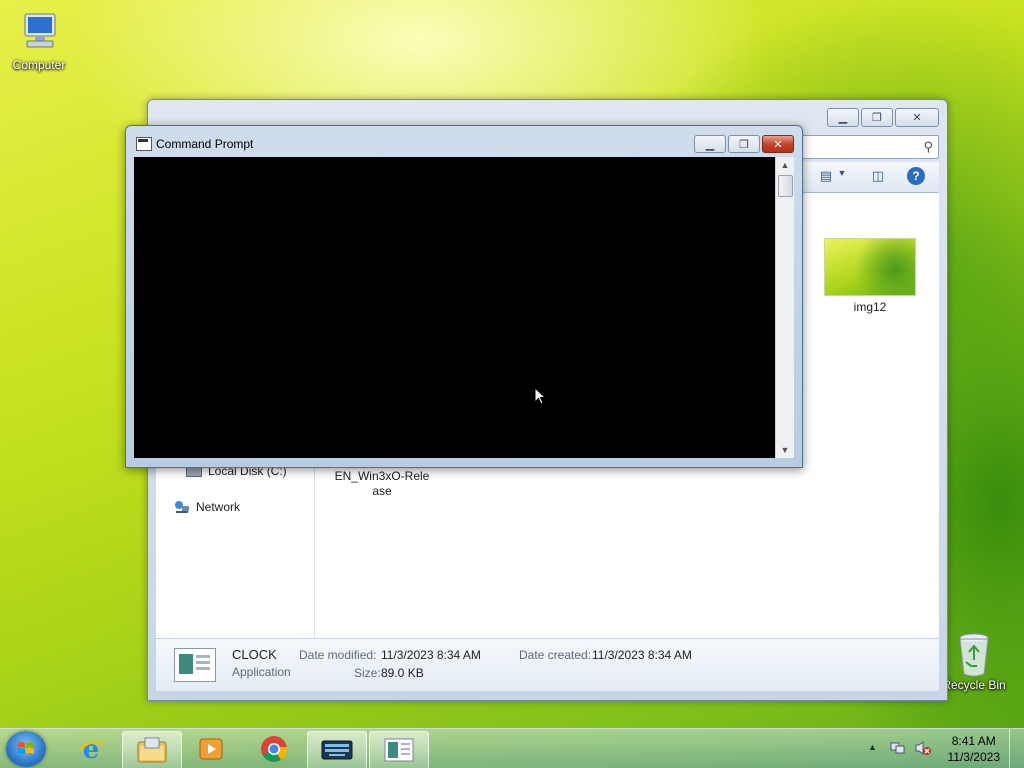 Image resolution: width=1024 pixels, height=768 pixels. I want to click on details-file-name: CLOCK, so click(254, 654).